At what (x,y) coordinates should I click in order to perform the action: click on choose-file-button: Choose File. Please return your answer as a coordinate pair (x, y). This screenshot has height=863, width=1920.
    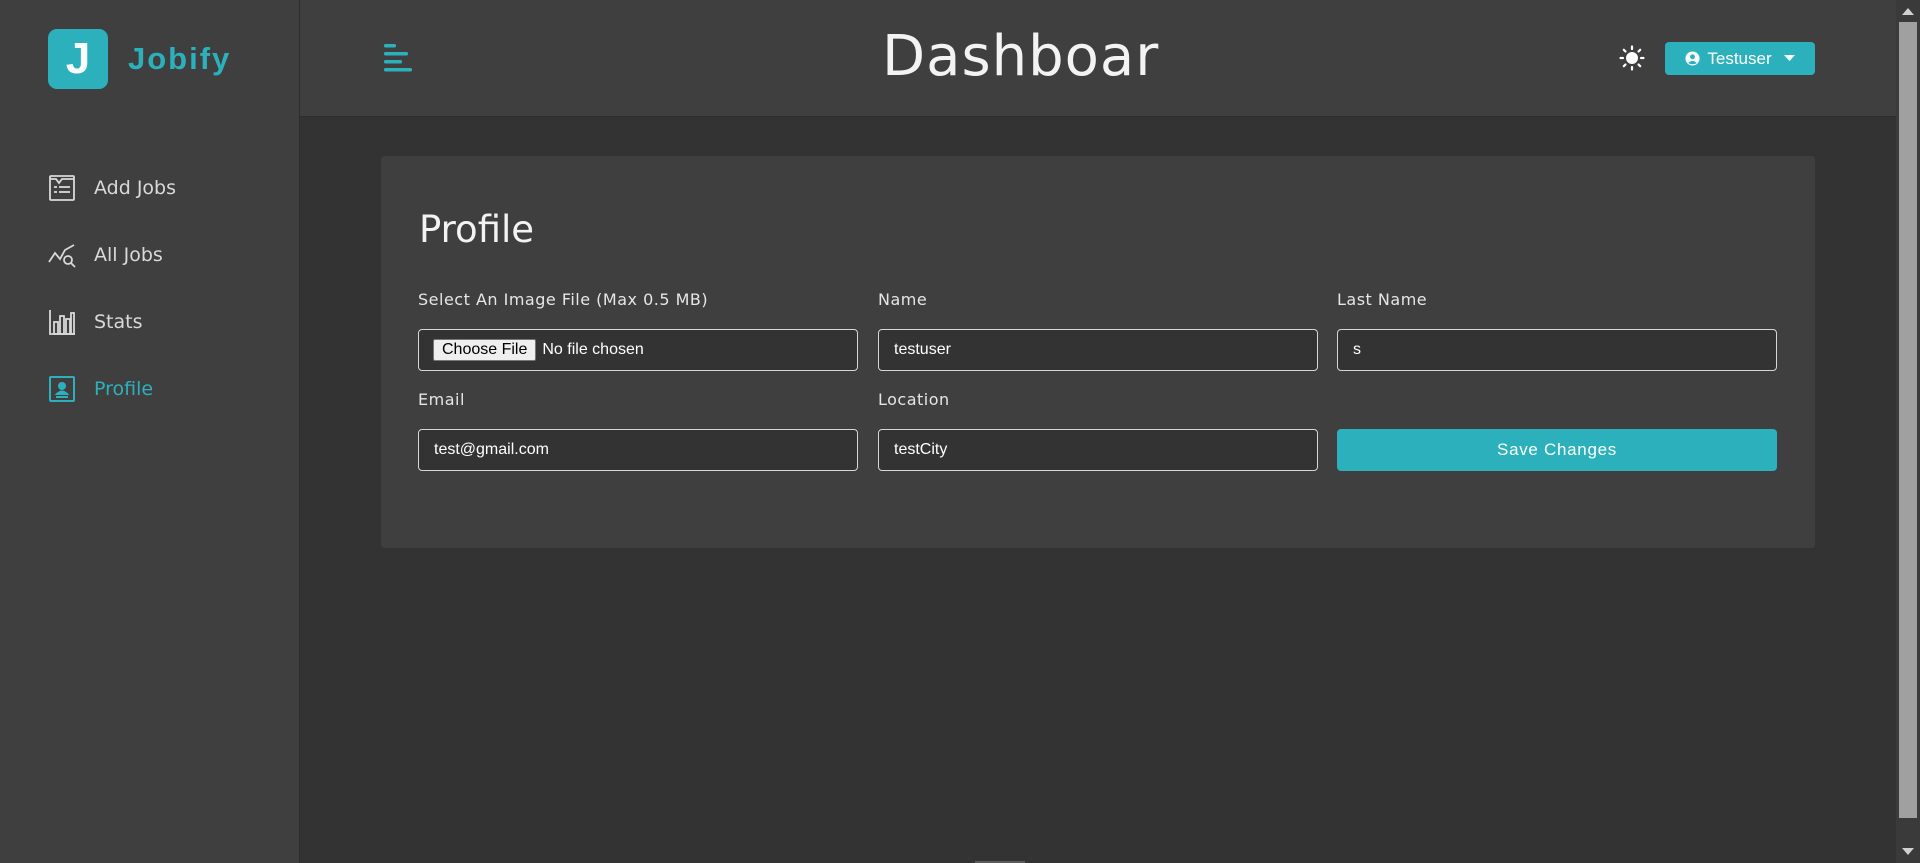
    Looking at the image, I should click on (485, 350).